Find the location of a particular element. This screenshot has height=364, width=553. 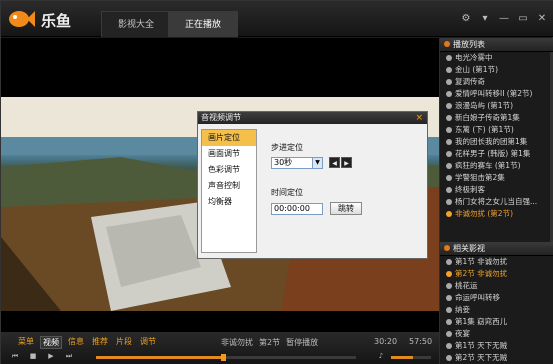

playlist-item-label: 花样男子 (韩版) 第1集 is located at coordinates (493, 153).